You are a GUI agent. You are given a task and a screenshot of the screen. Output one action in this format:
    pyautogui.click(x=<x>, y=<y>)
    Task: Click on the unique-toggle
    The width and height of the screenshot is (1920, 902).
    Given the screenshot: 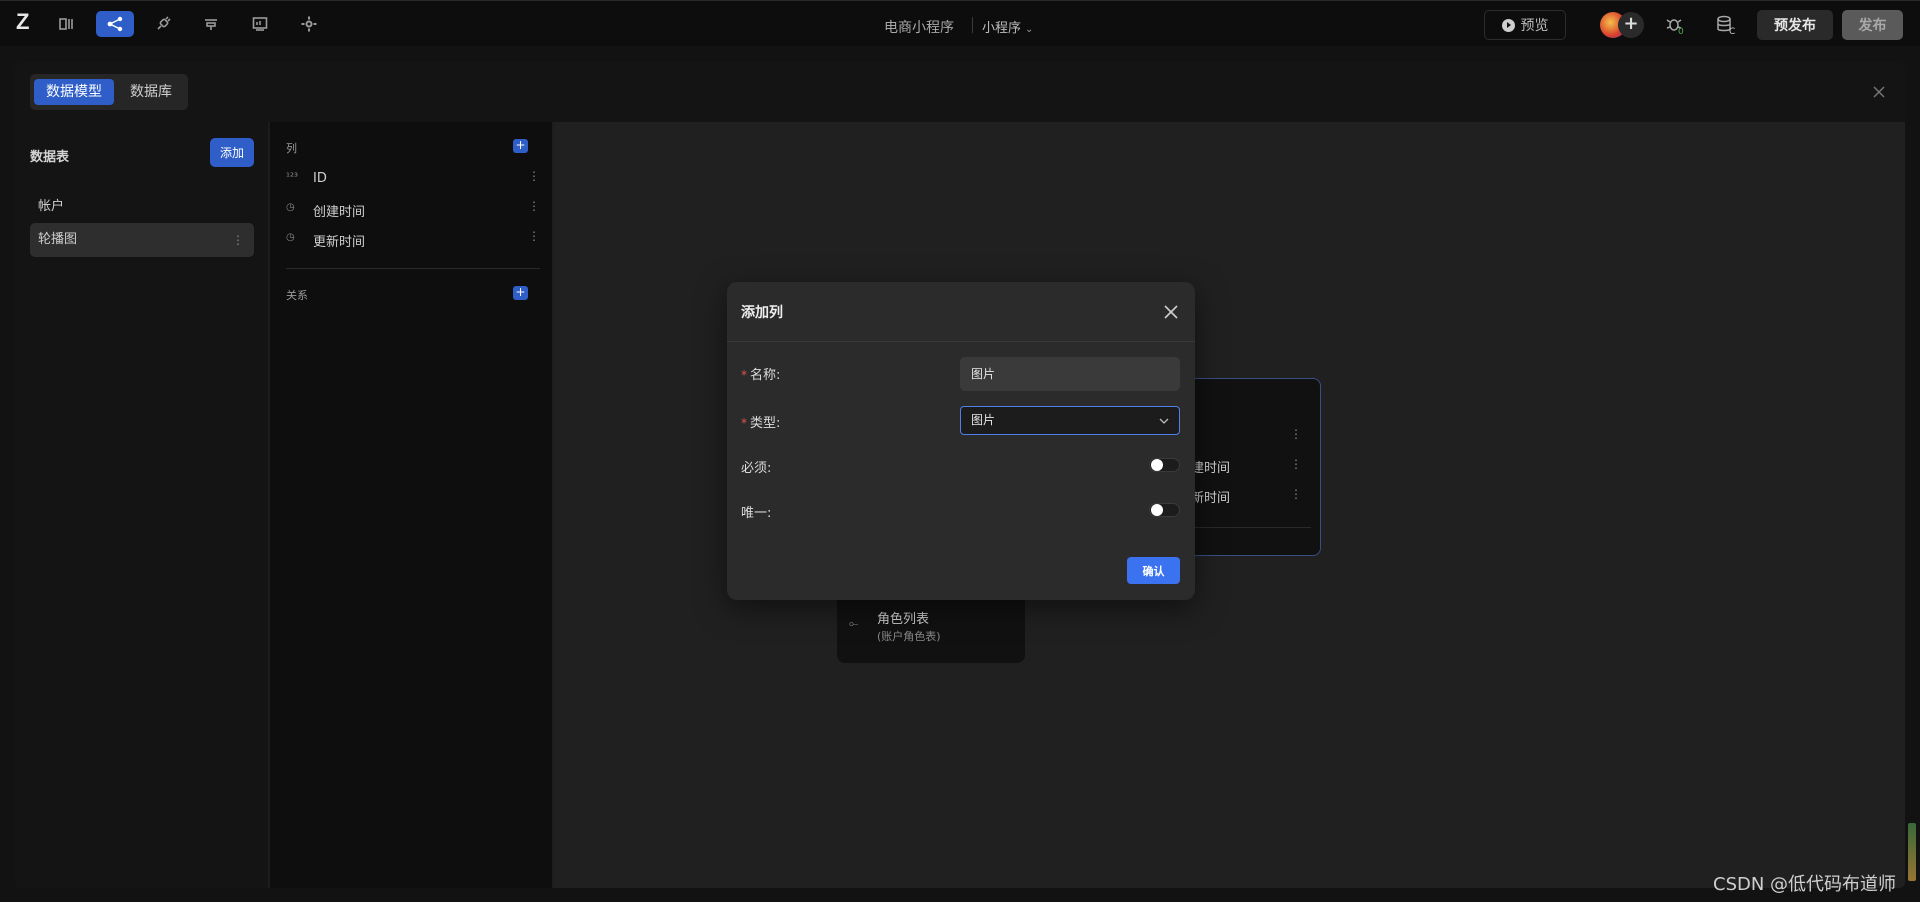 What is the action you would take?
    pyautogui.click(x=1164, y=510)
    